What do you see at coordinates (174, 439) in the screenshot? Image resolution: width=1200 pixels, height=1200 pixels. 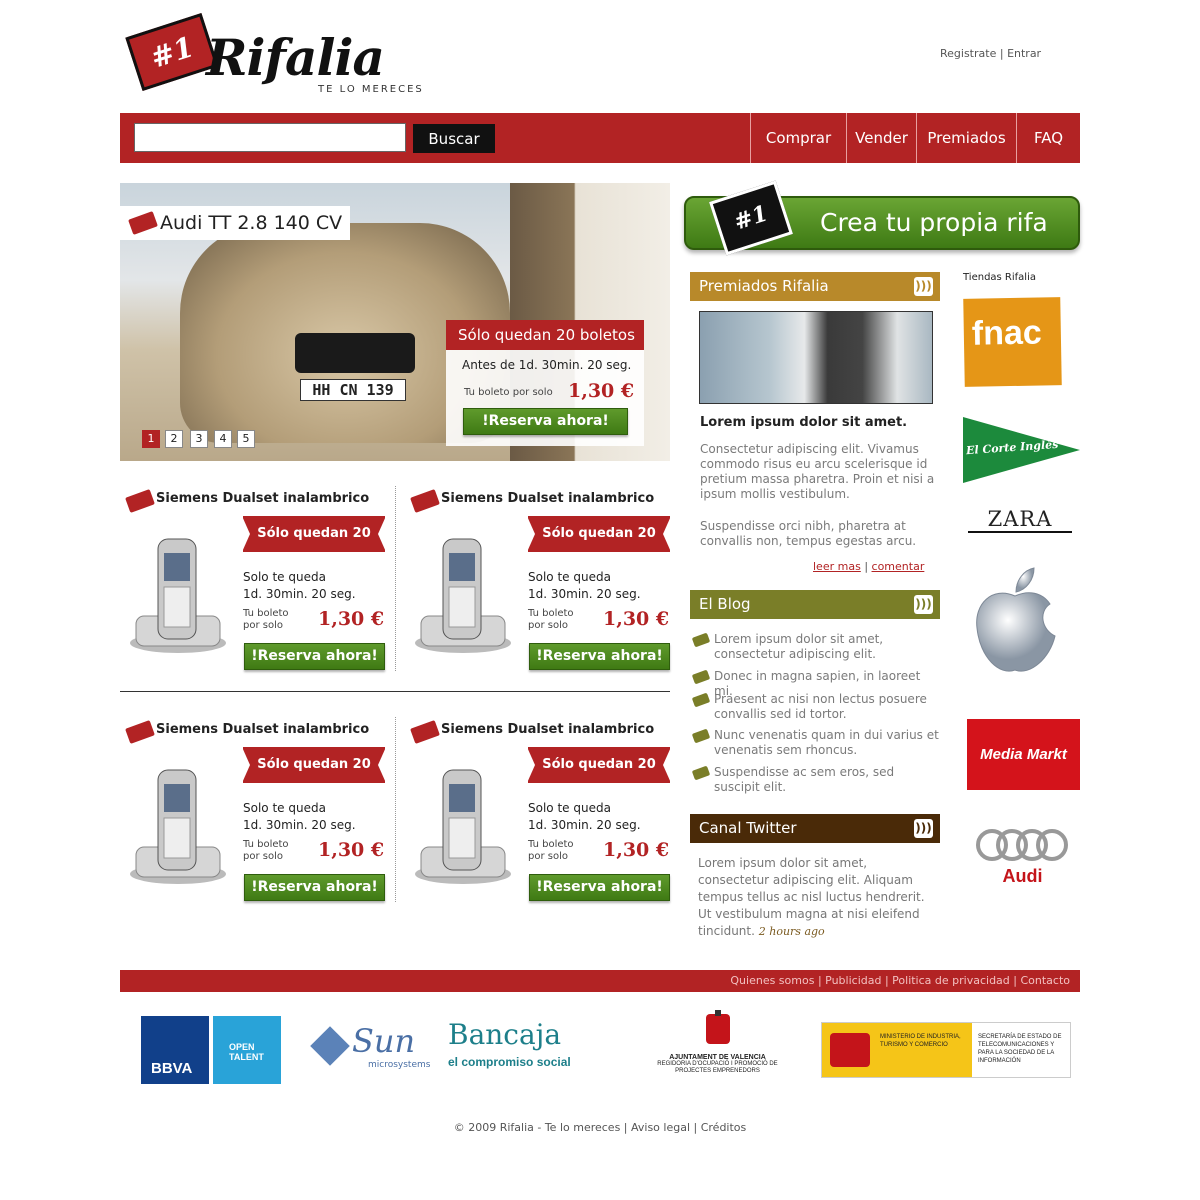 I see `slide-page-2: 2` at bounding box center [174, 439].